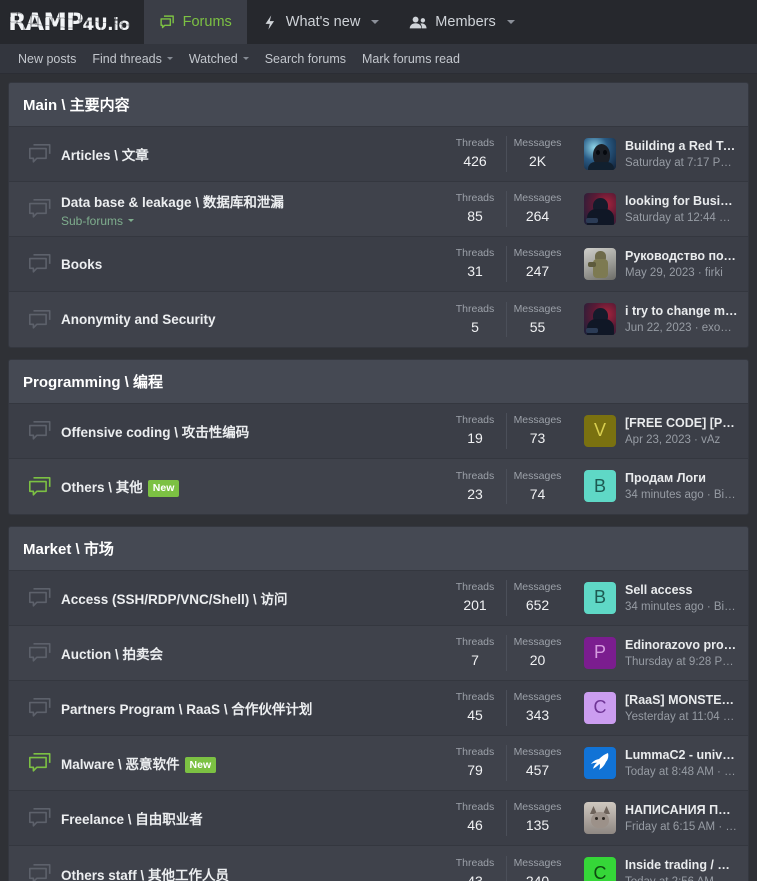 This screenshot has width=757, height=881. What do you see at coordinates (248, 653) in the screenshot?
I see `forum-title: Auction \ 拍卖会` at bounding box center [248, 653].